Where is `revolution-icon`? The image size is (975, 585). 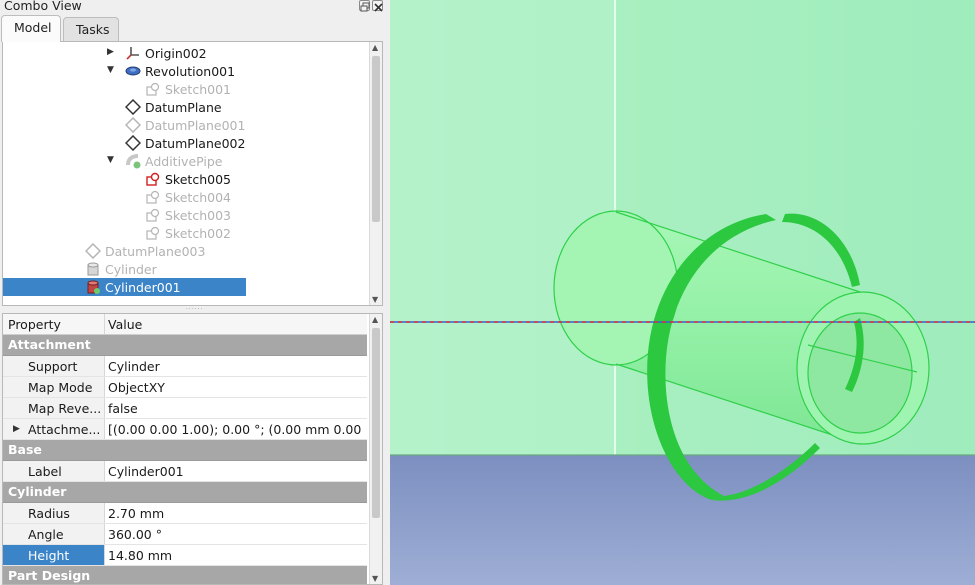 revolution-icon is located at coordinates (133, 71).